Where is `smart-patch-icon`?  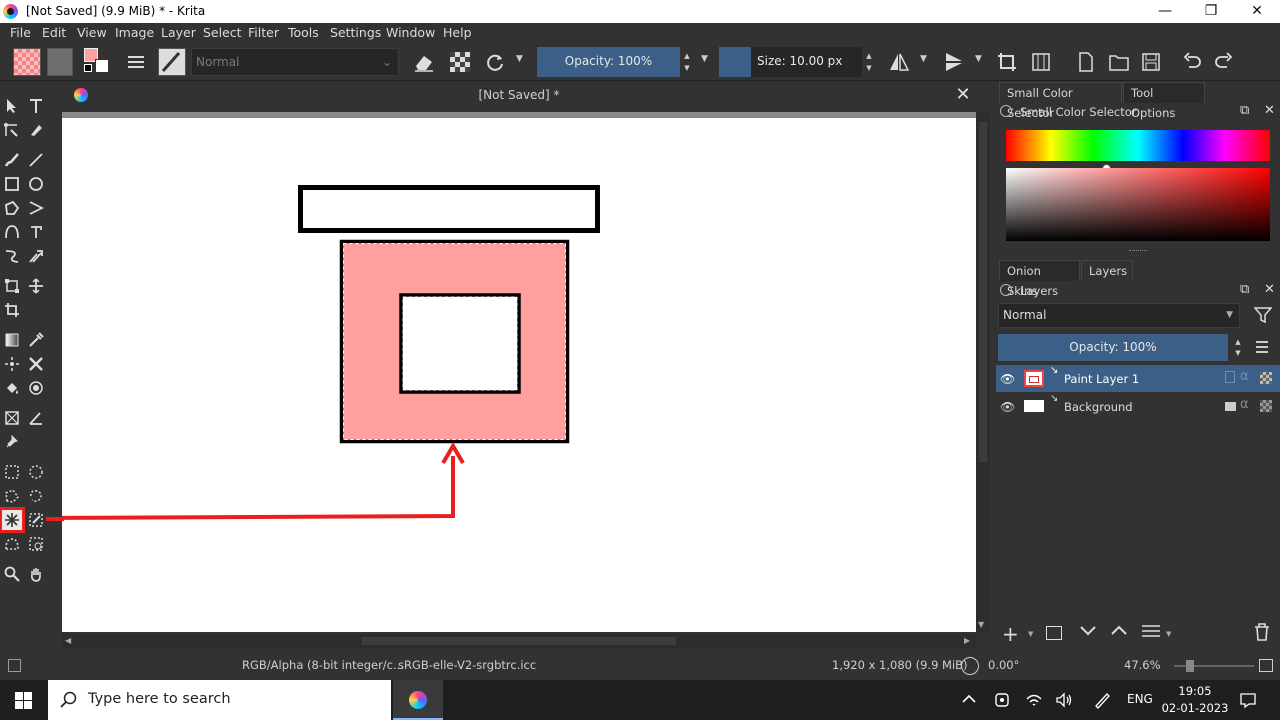 smart-patch-icon is located at coordinates (12, 364).